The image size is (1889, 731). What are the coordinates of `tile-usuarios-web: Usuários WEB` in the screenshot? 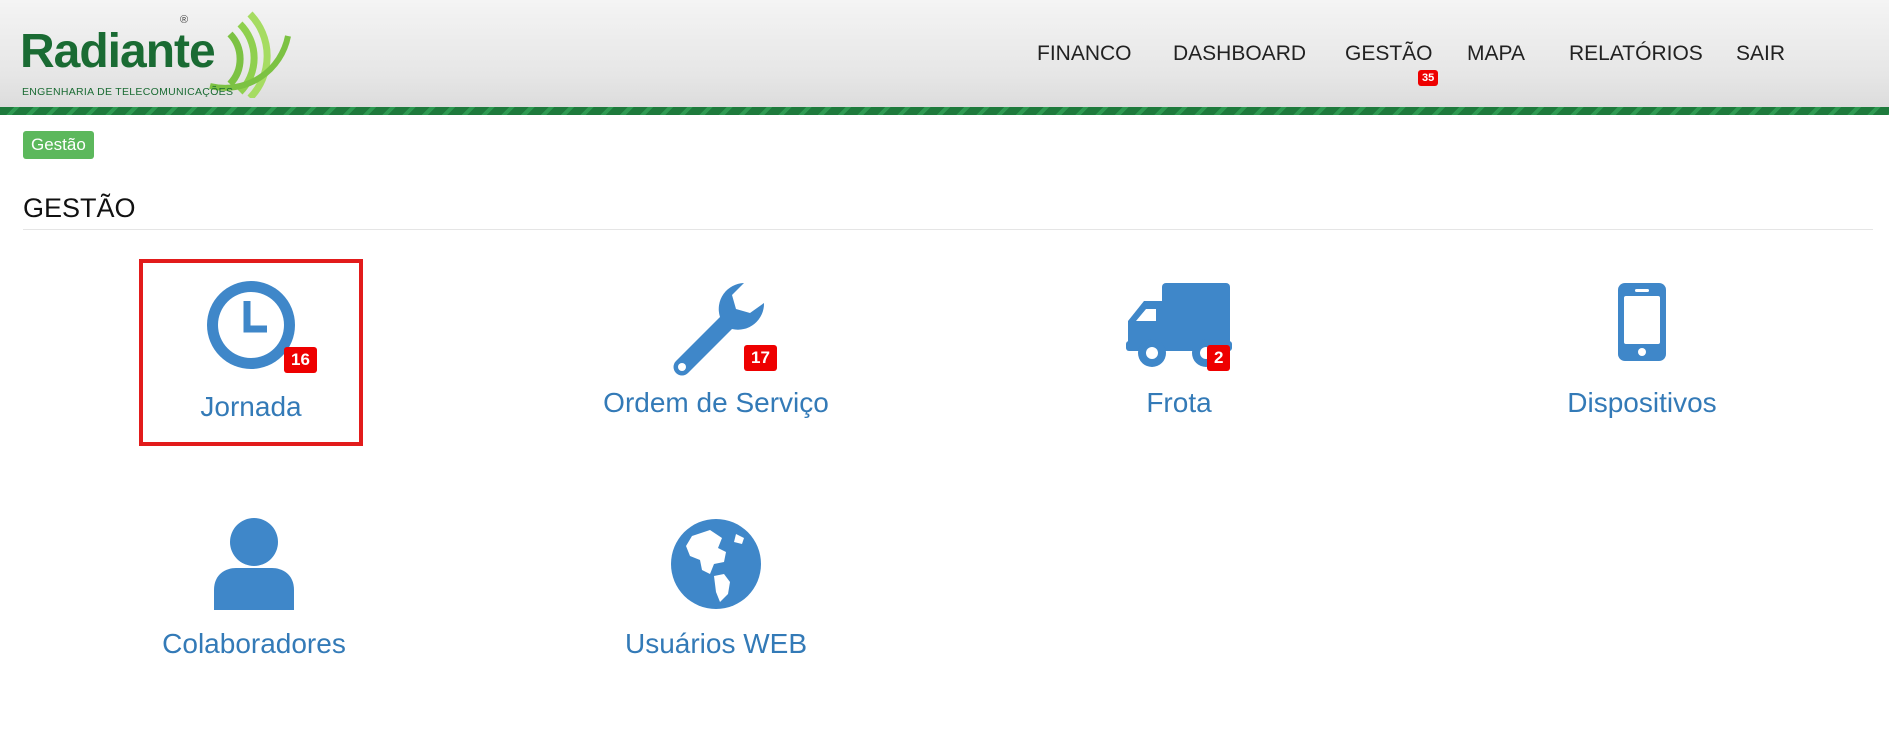 It's located at (716, 593).